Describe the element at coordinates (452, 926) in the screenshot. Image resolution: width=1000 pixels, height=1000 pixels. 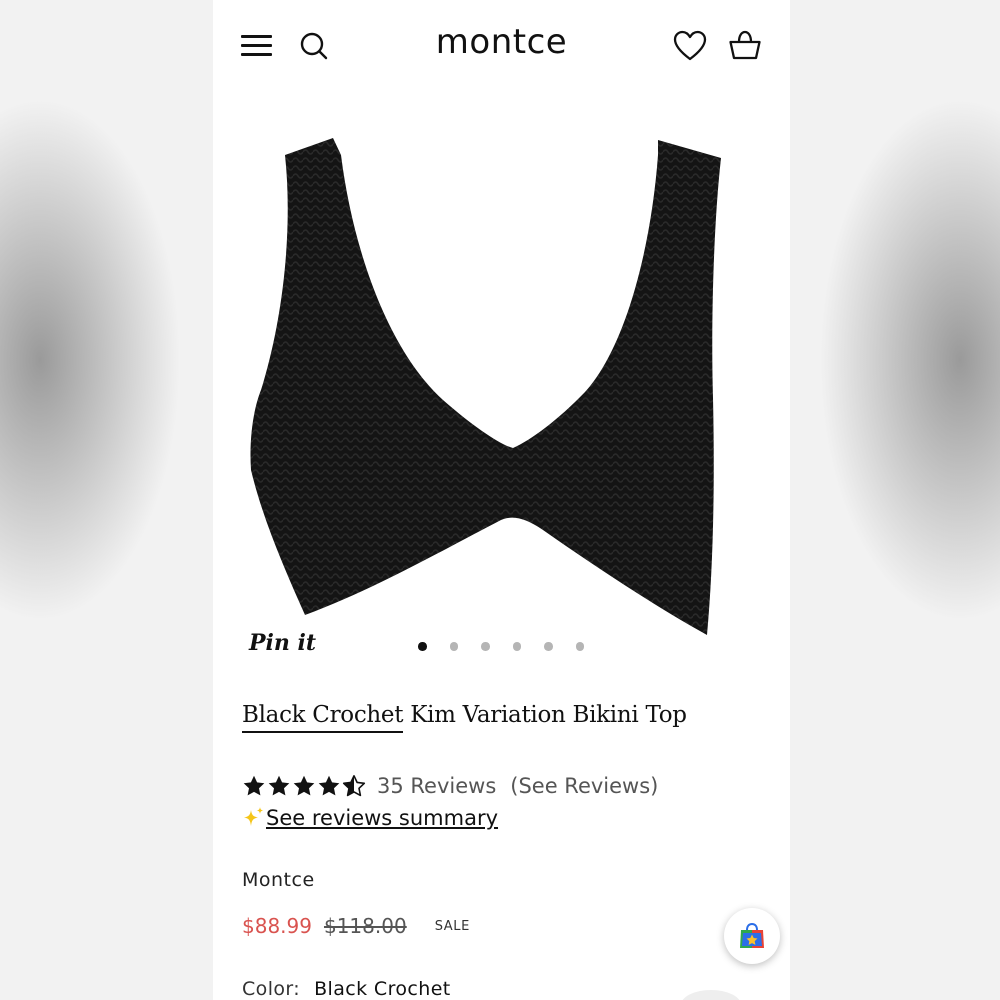
I see `sale-badge: SALE` at that location.